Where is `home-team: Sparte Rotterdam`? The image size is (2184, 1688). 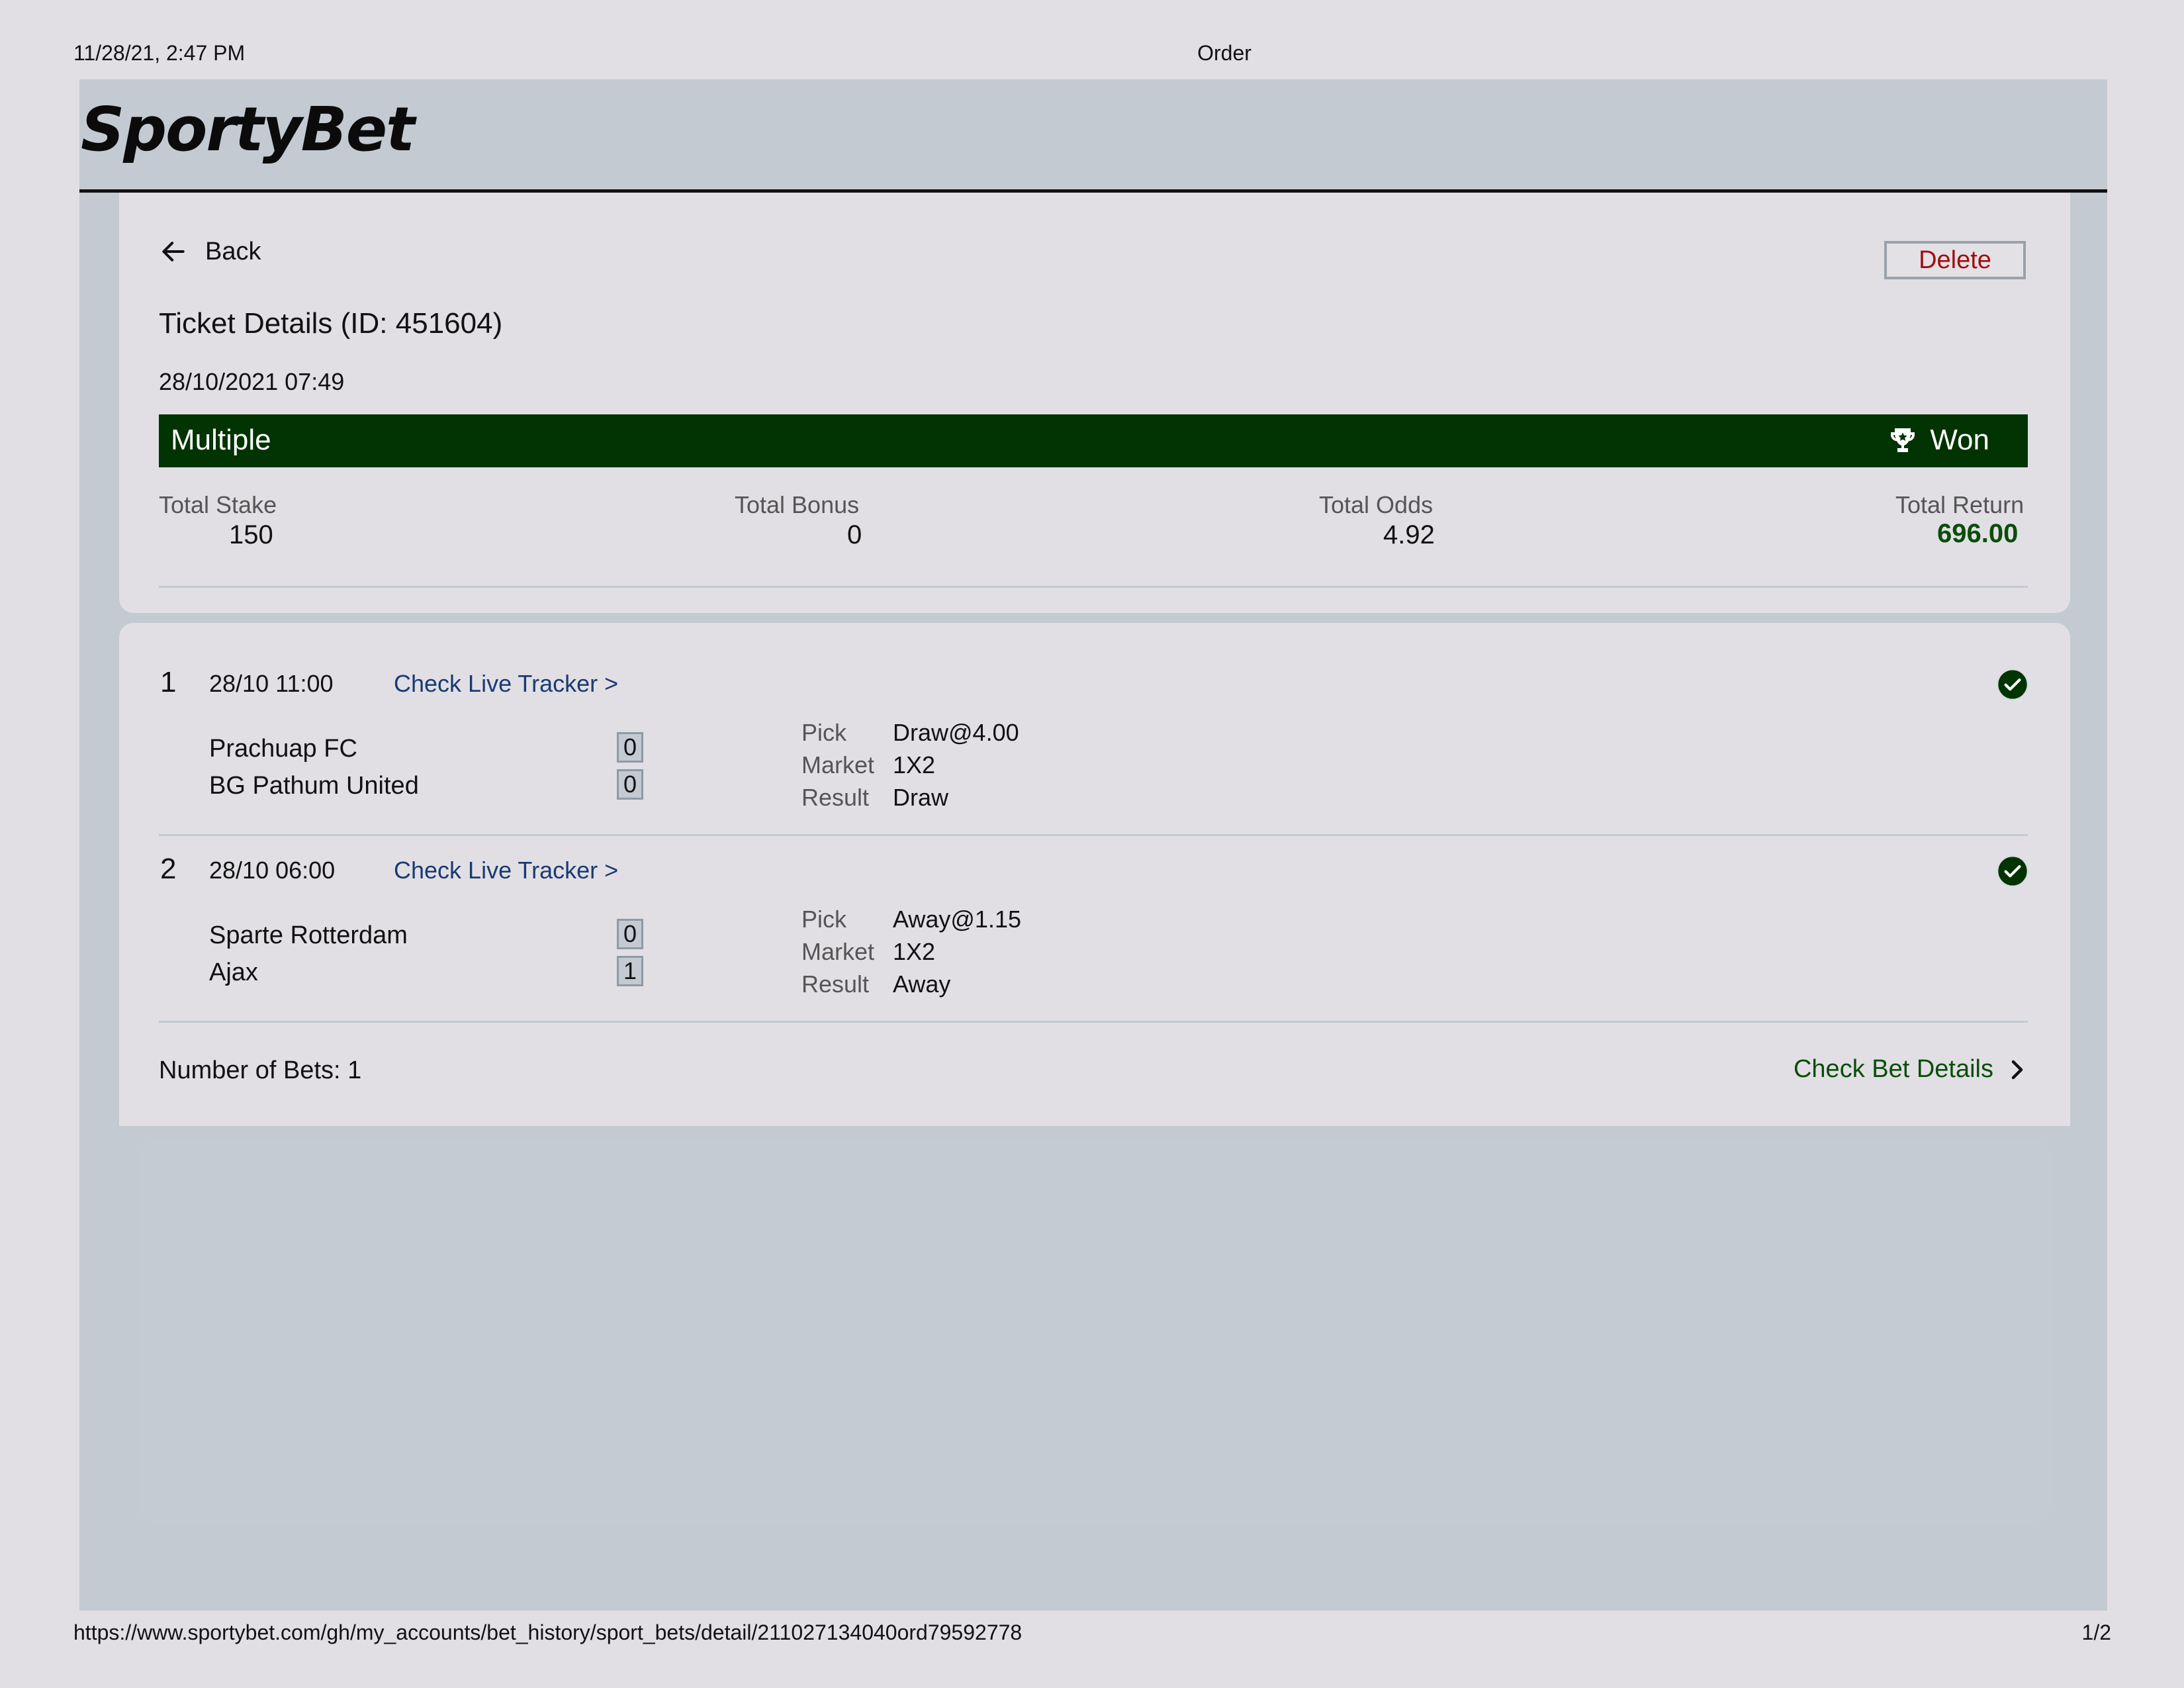 home-team: Sparte Rotterdam is located at coordinates (308, 935).